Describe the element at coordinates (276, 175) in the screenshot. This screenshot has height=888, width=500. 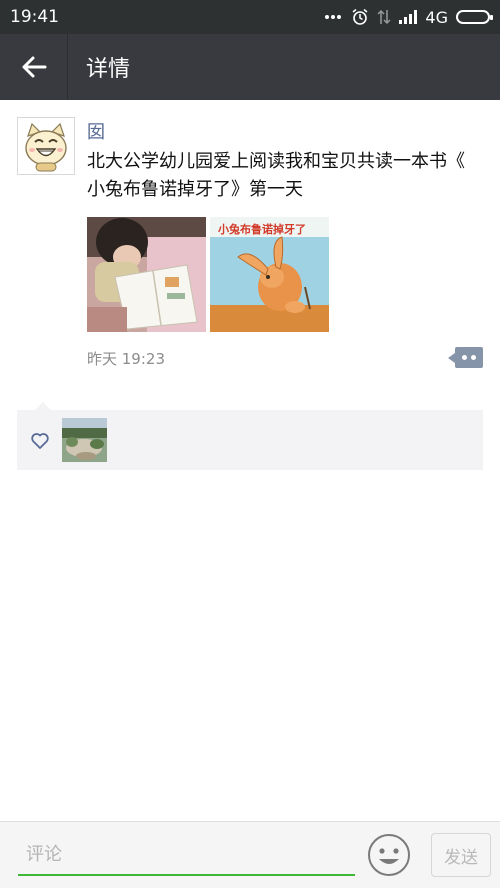
I see `post-text: 北大公学幼儿园爱上阅读我和宝贝共读一本书《 小兔布鲁诺掉牙了》第一天` at that location.